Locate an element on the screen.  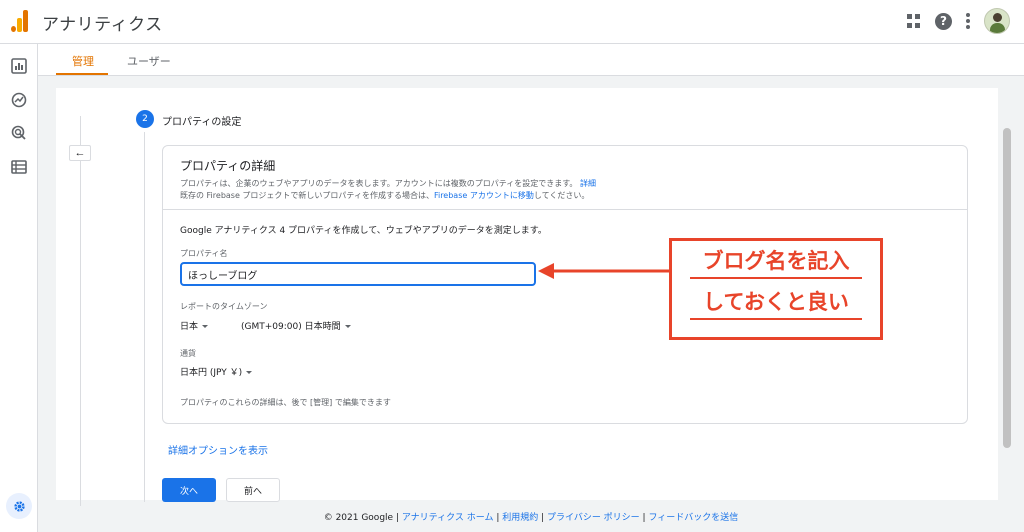
app-title: アナリティクス is located at coordinates (102, 25).